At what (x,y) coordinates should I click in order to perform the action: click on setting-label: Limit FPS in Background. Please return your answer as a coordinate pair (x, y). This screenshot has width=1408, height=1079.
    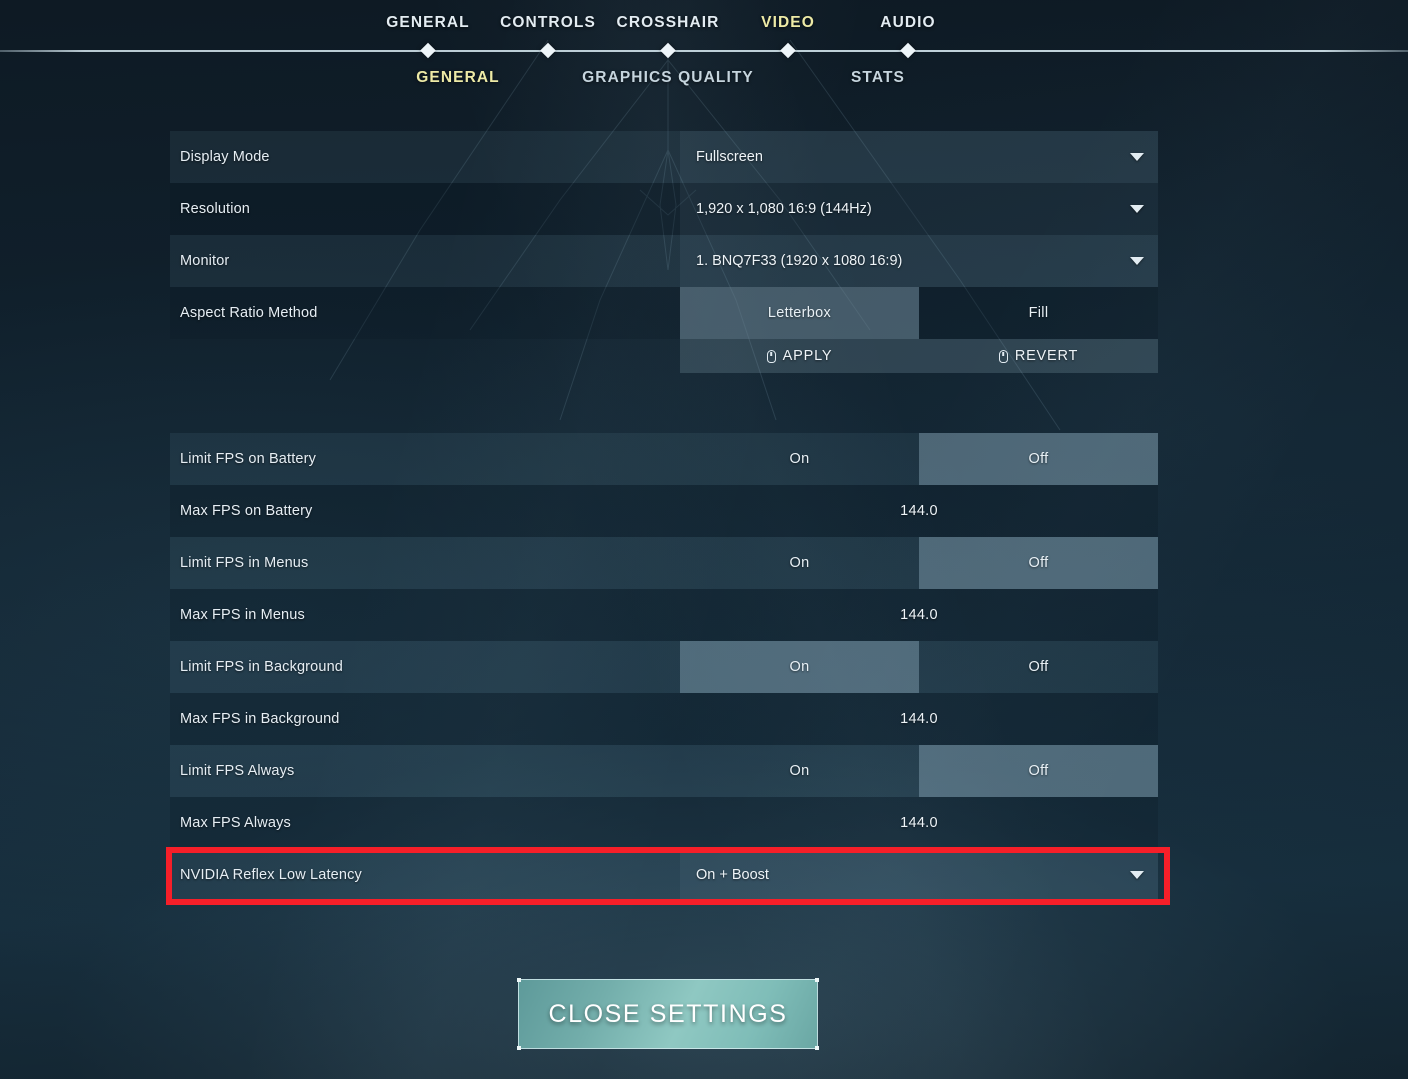
    Looking at the image, I should click on (262, 667).